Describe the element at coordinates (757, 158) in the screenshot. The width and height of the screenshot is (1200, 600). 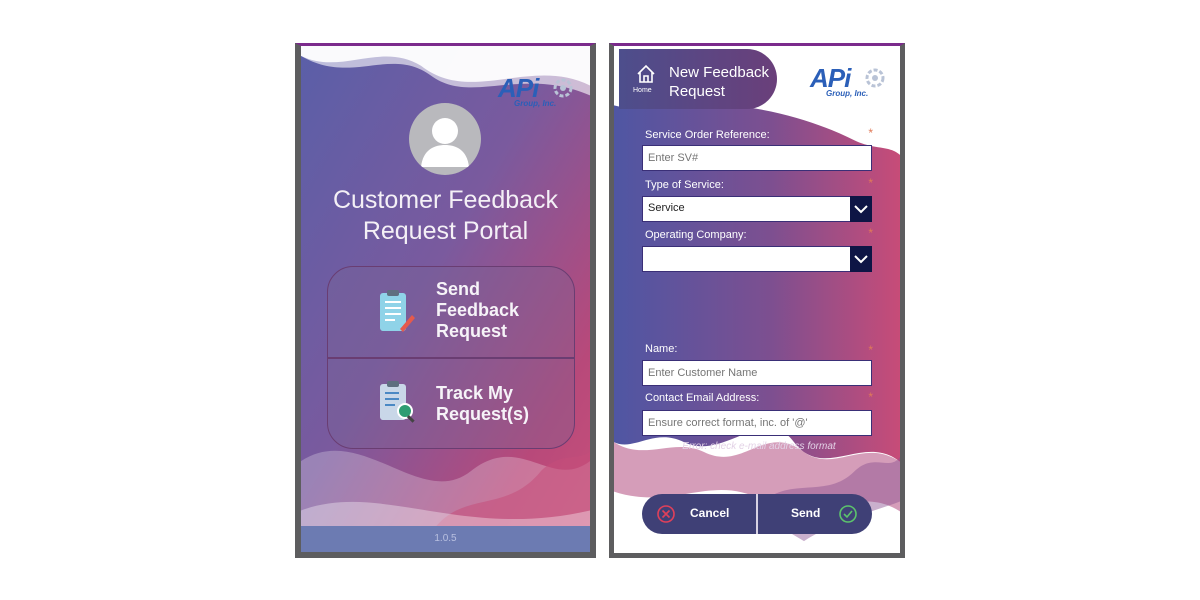
I see `service-order-input` at that location.